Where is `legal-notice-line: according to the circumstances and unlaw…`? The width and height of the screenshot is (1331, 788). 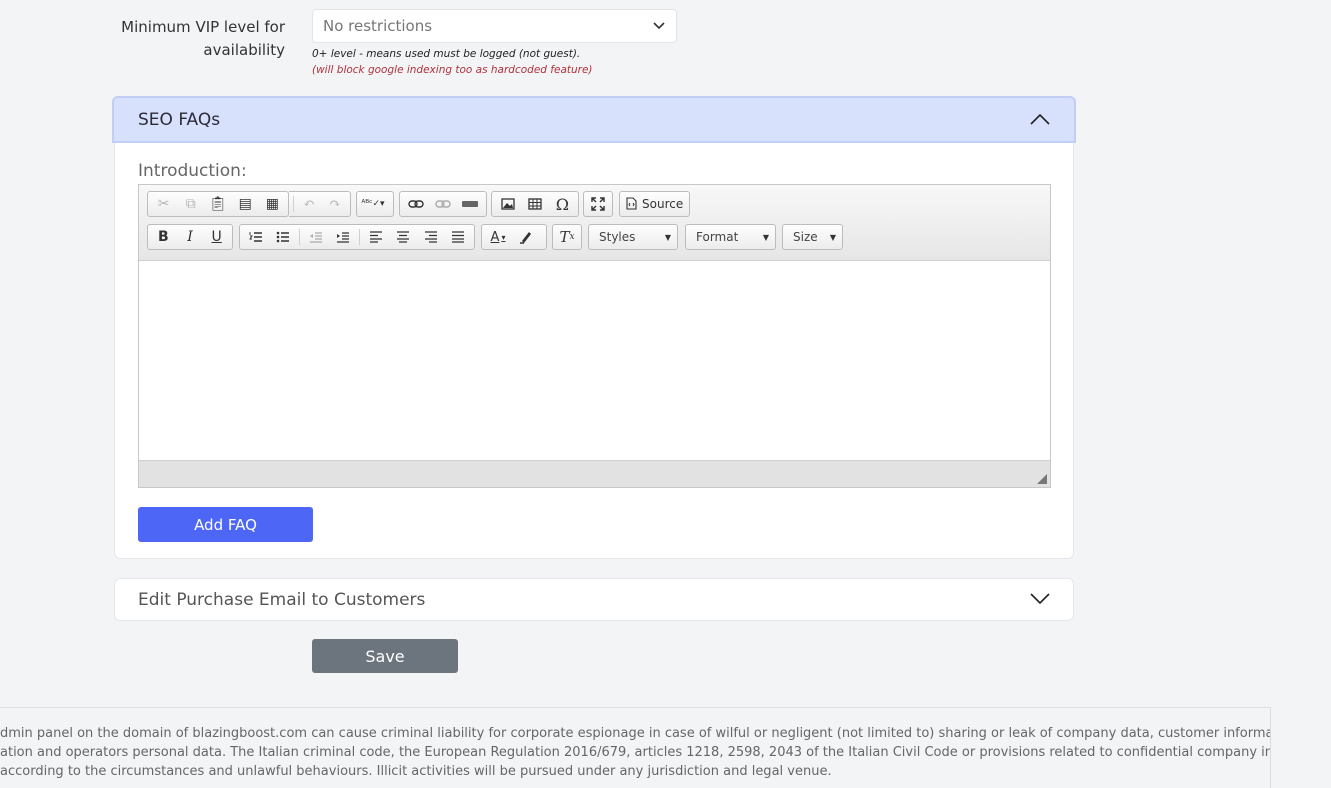
legal-notice-line: according to the circumstances and unlaw… is located at coordinates (416, 771).